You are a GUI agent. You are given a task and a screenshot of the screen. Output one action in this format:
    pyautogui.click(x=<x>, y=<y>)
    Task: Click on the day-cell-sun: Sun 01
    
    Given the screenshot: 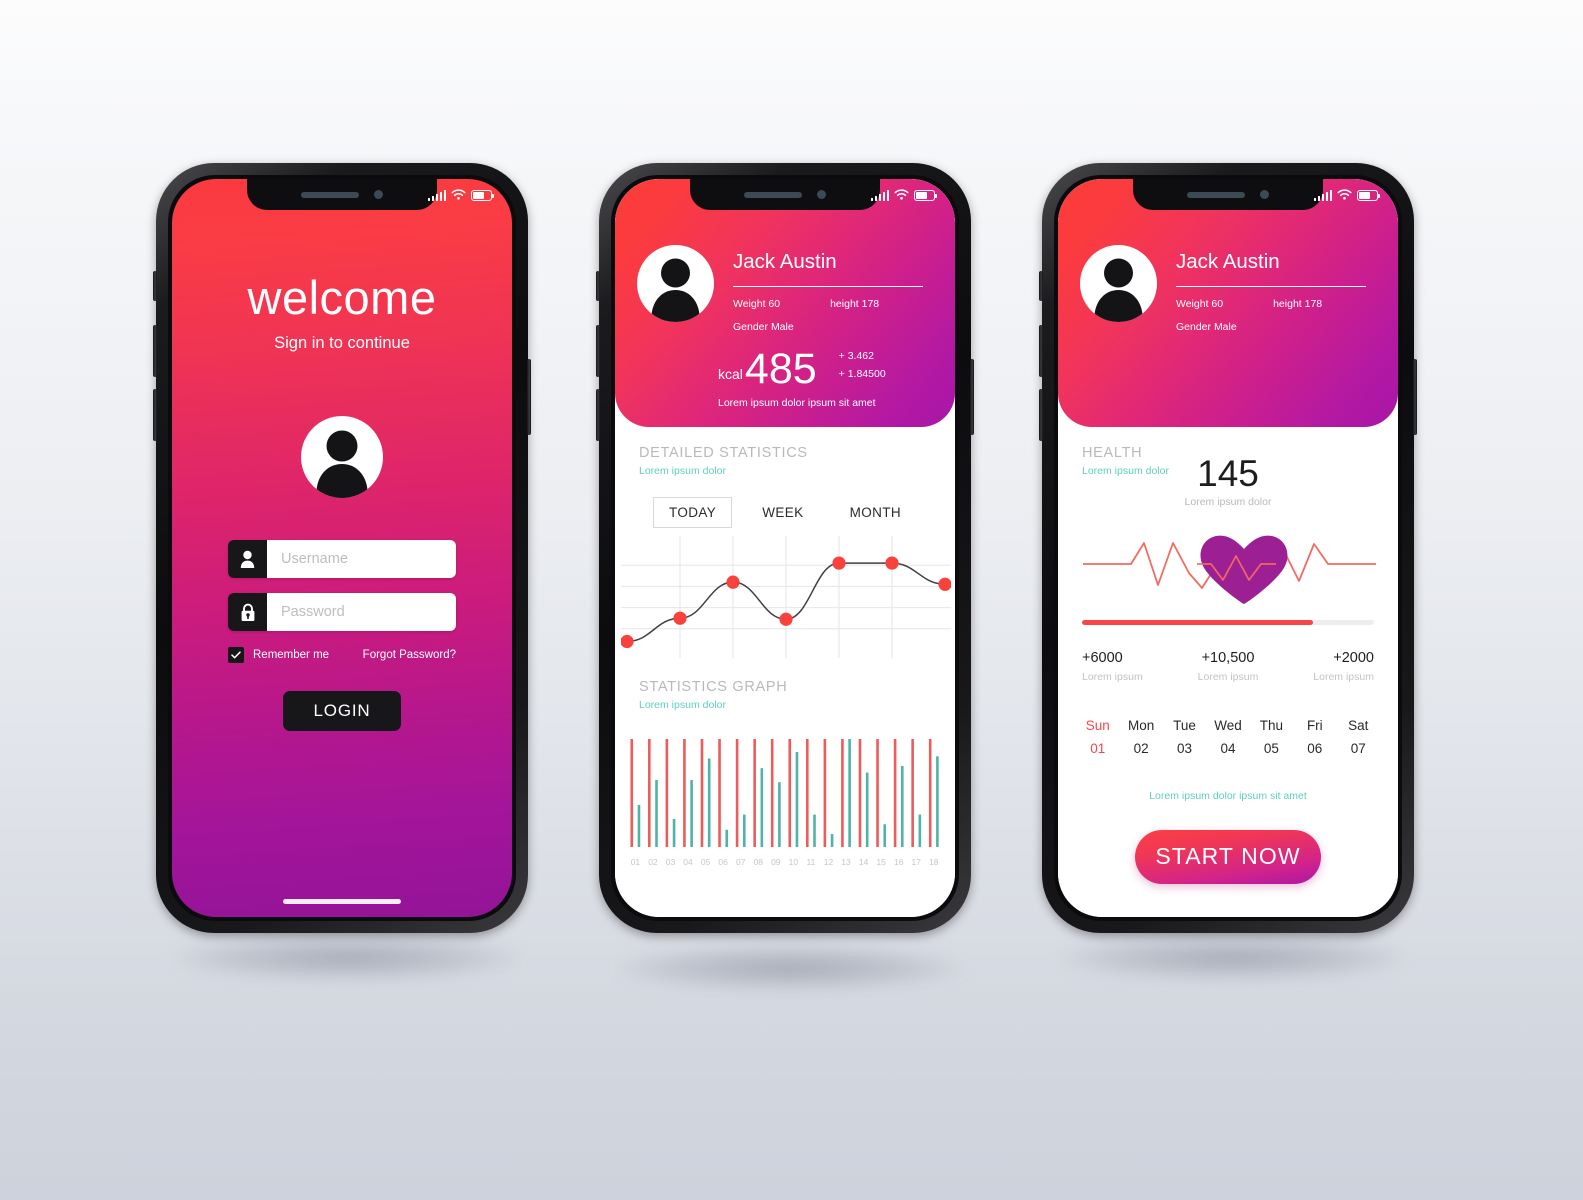 What is the action you would take?
    pyautogui.click(x=1097, y=737)
    